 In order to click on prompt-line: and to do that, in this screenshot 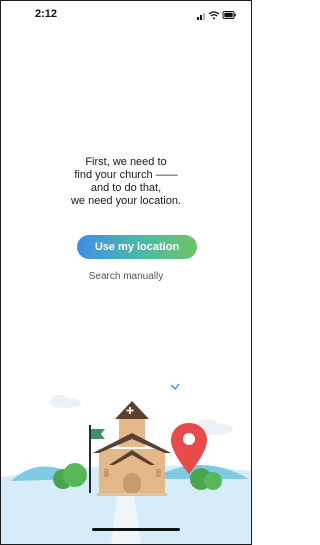, I will do `click(126, 188)`.